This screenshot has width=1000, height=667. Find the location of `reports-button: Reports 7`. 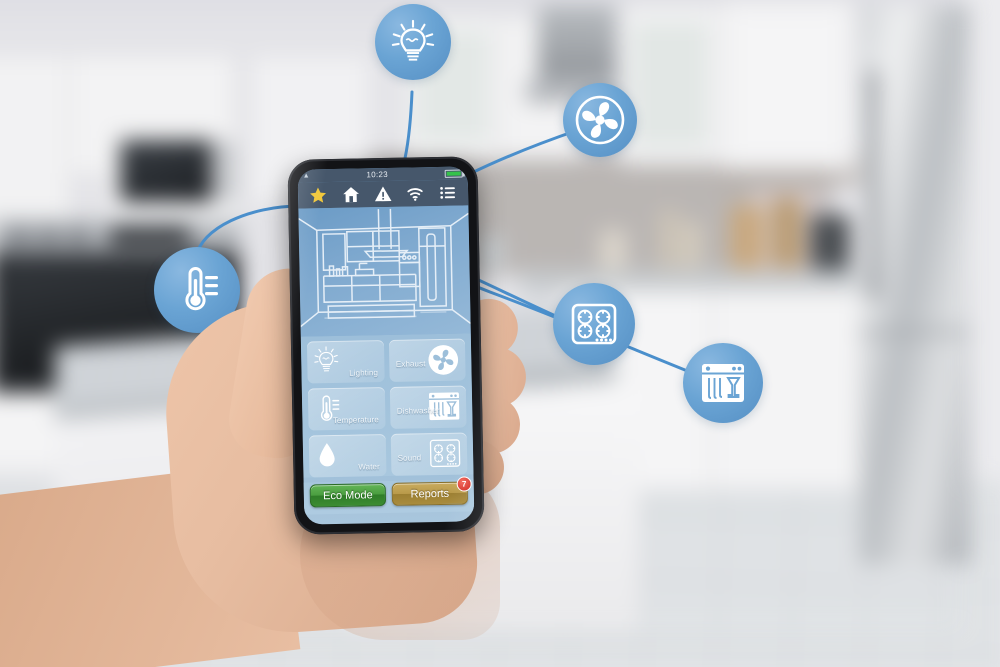

reports-button: Reports 7 is located at coordinates (431, 491).